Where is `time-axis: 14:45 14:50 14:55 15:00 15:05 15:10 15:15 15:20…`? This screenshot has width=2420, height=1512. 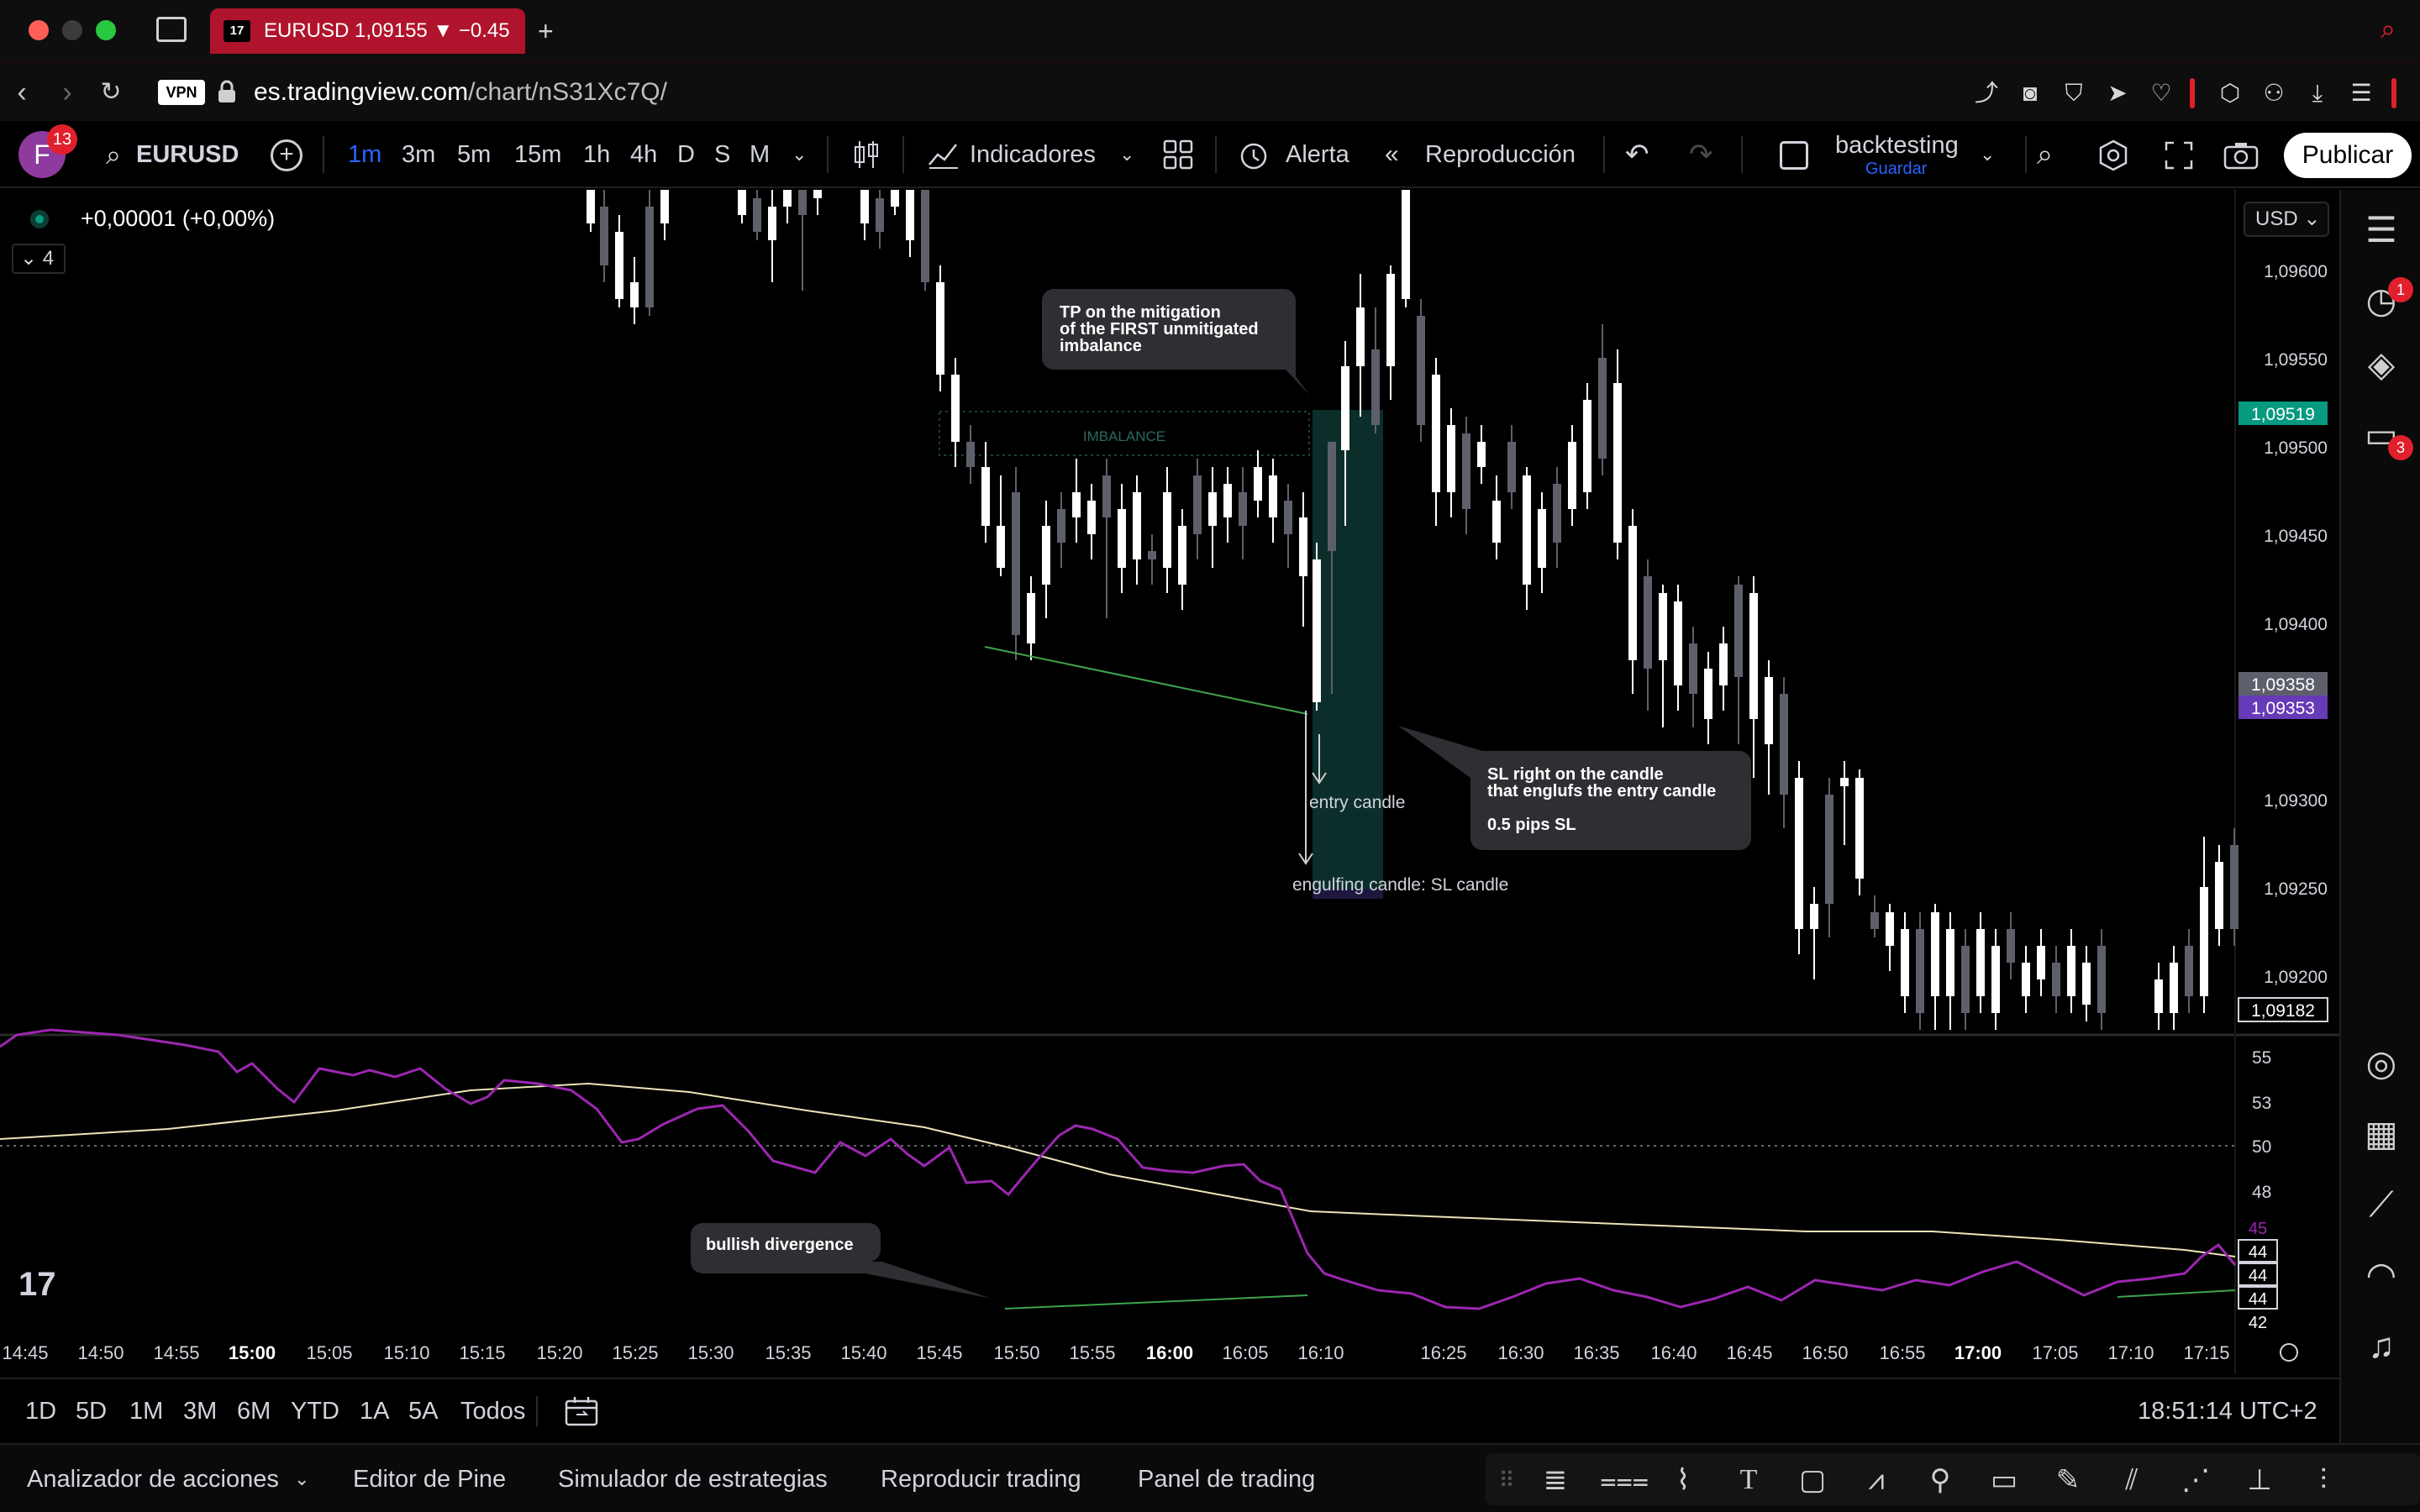
time-axis: 14:45 14:50 14:55 15:00 15:05 15:10 15:15 15:20… is located at coordinates (1115, 1352).